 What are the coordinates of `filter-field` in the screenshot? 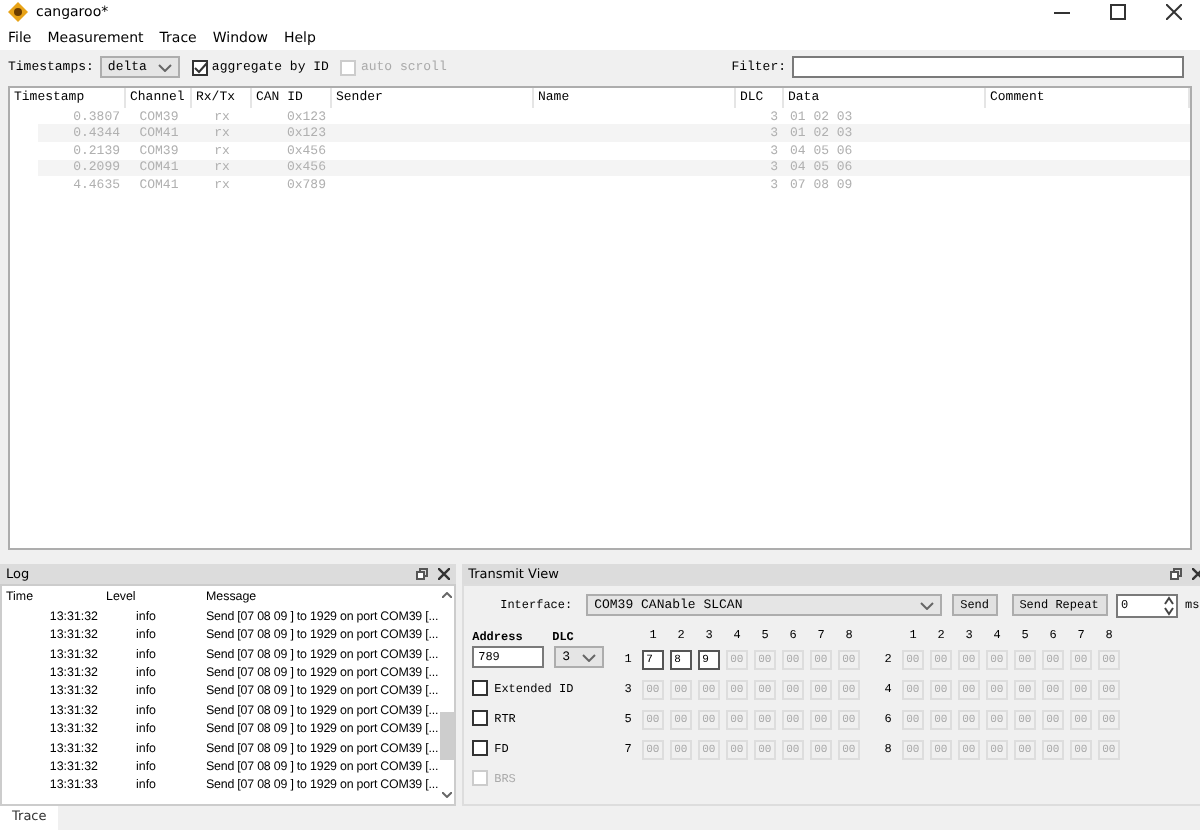 It's located at (988, 67).